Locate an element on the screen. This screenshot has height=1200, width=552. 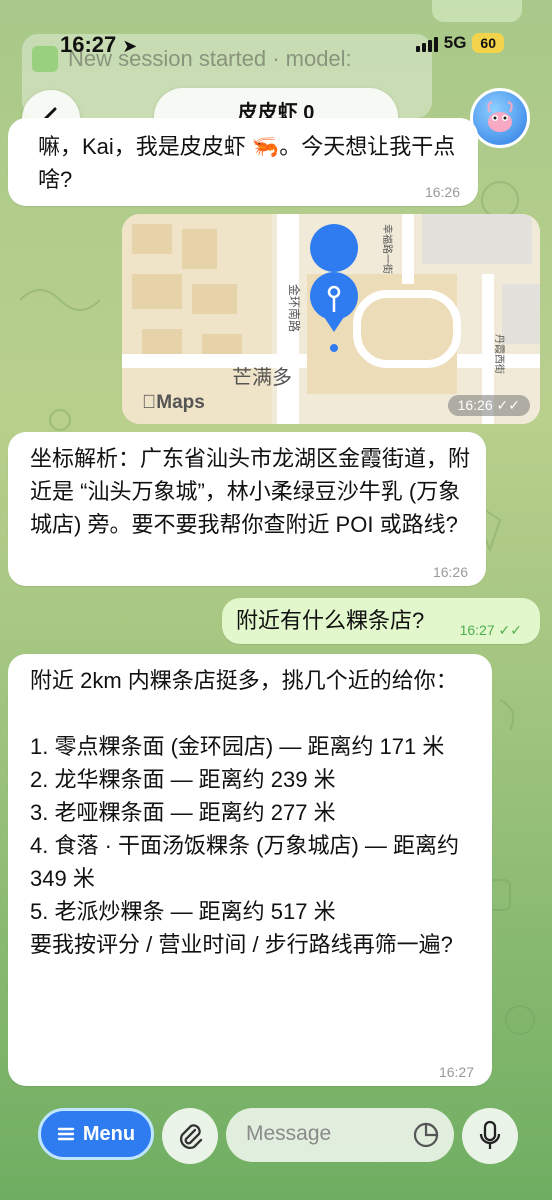
message-time: 16:27 ✓✓ is located at coordinates (490, 630).